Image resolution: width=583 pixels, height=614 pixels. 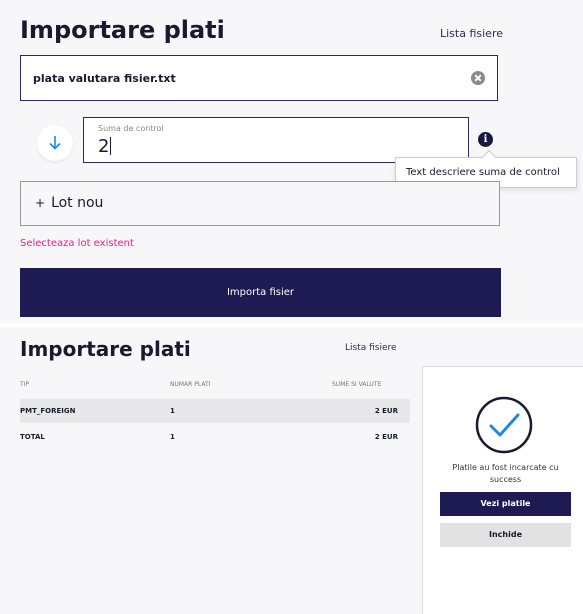 I want to click on table-cell: PMT_FOREIGN, so click(x=48, y=411).